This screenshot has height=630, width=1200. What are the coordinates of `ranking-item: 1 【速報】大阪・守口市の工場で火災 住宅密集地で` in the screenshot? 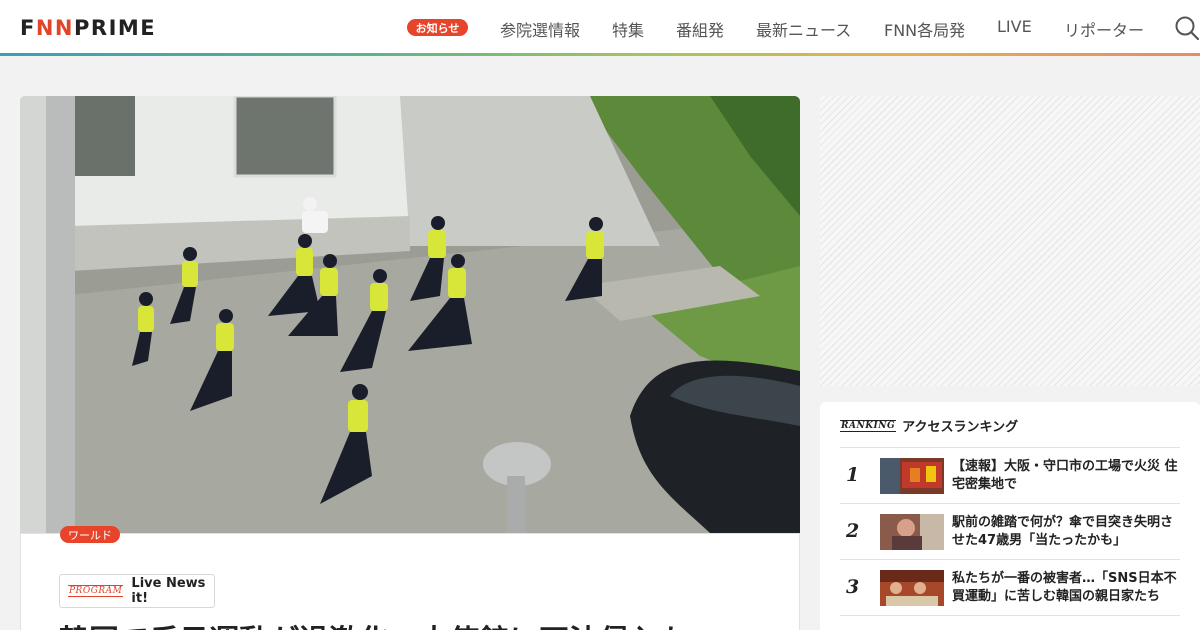 It's located at (1010, 476).